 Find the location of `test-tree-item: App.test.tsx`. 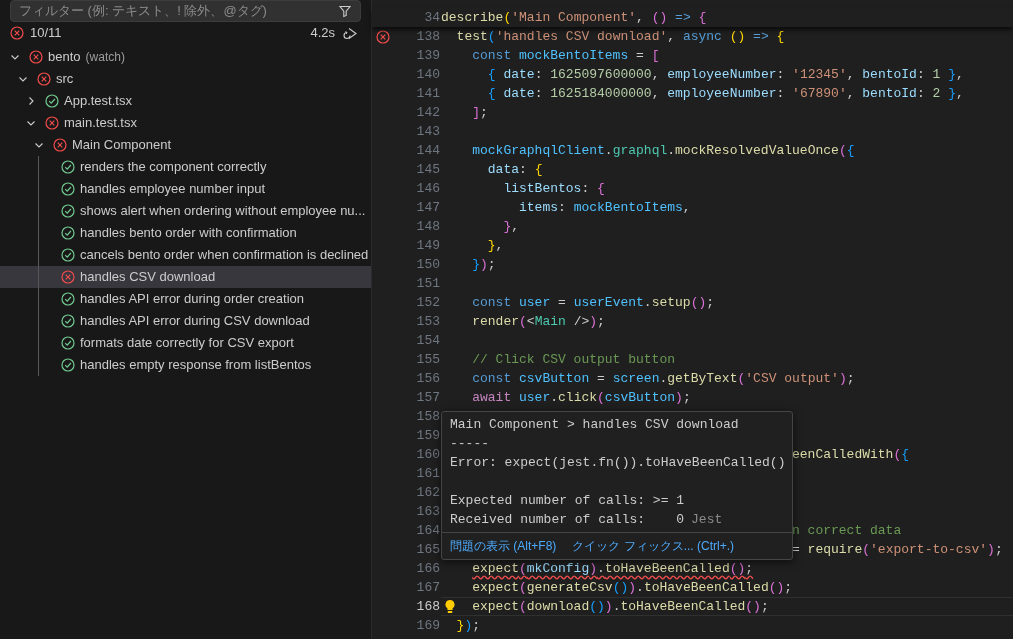

test-tree-item: App.test.tsx is located at coordinates (185, 101).